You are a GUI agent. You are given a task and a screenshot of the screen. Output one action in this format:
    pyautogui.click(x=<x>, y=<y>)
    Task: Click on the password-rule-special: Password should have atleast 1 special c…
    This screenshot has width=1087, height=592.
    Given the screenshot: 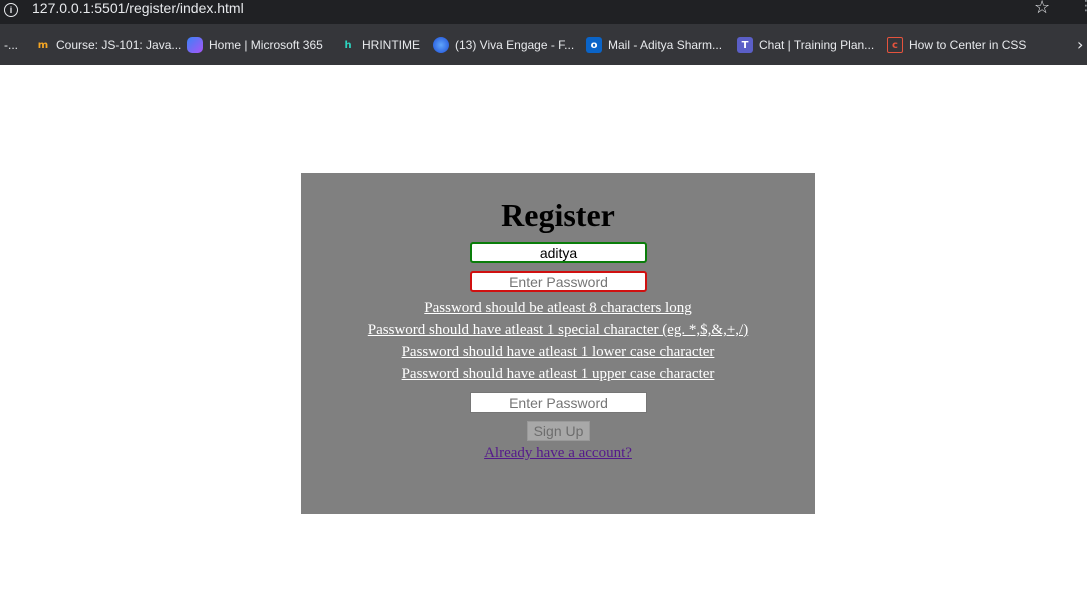 What is the action you would take?
    pyautogui.click(x=558, y=330)
    